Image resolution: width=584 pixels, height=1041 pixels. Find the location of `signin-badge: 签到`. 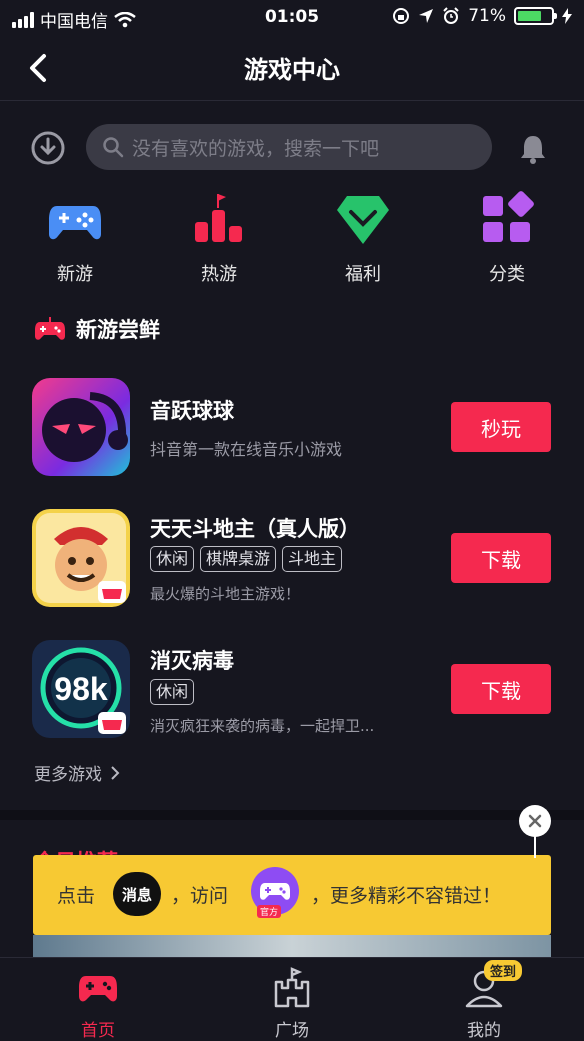

signin-badge: 签到 is located at coordinates (503, 970).